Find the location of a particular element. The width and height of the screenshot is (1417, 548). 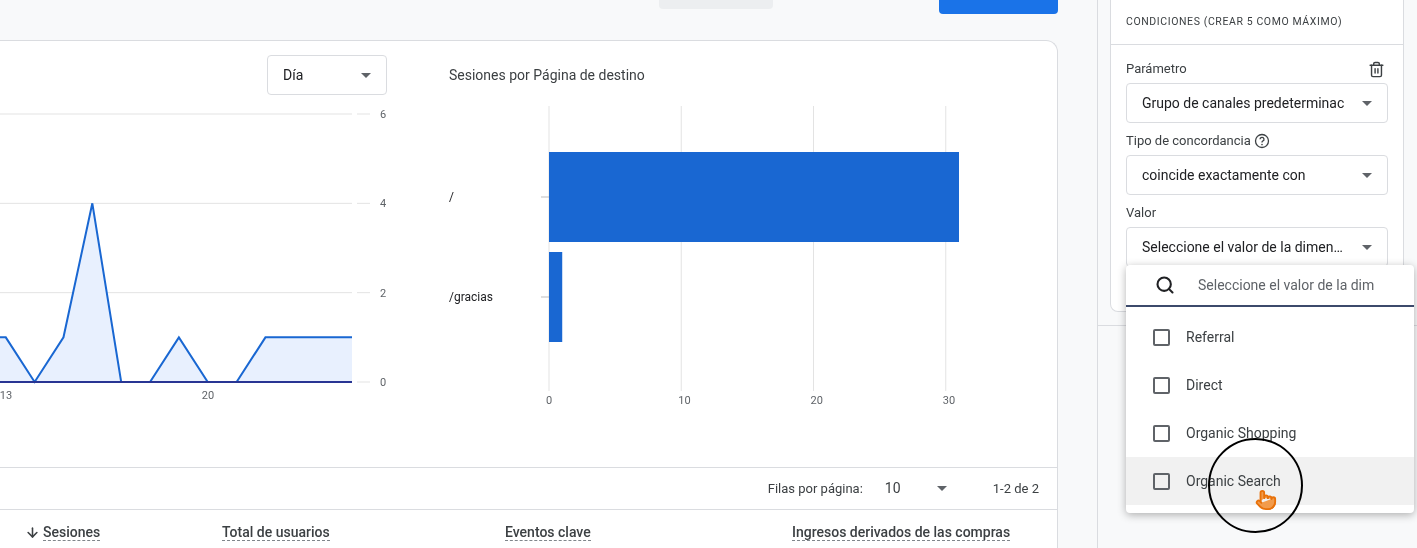

field-label: Tipo de concordancia is located at coordinates (1188, 141).